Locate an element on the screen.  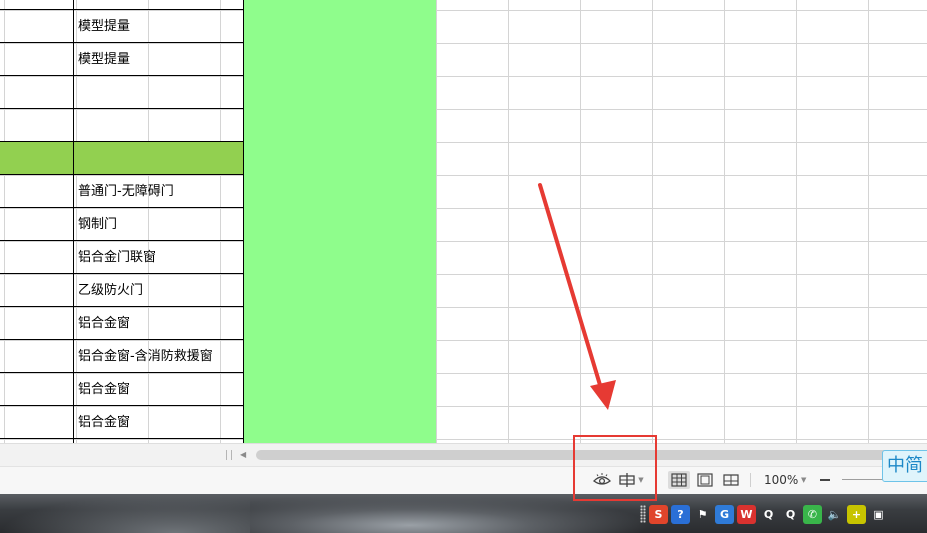
zoom-out-icon is located at coordinates (825, 480).